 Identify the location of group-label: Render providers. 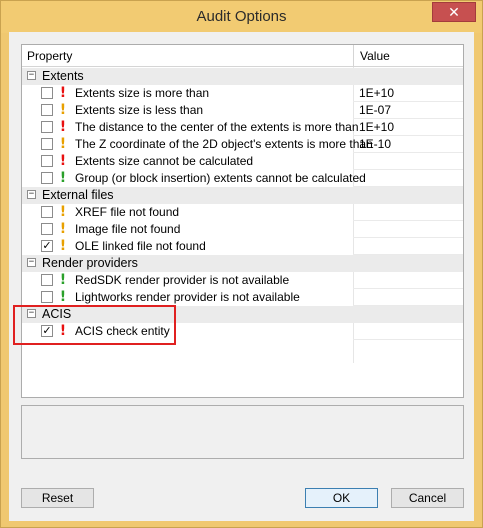
(90, 263).